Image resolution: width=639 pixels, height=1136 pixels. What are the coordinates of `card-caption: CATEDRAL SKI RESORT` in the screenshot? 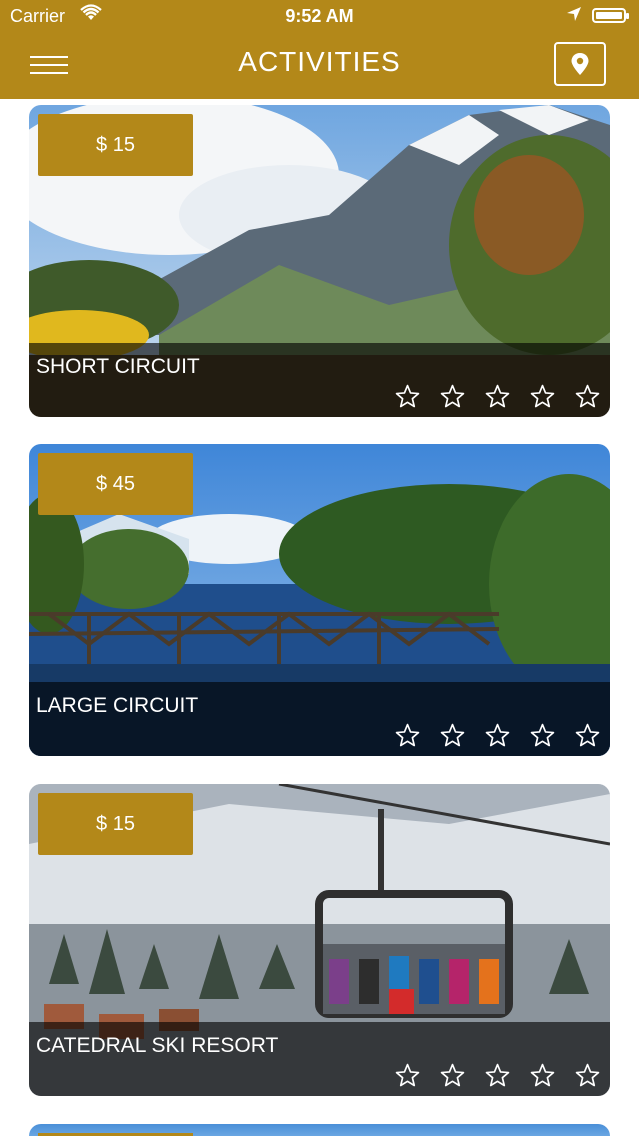 It's located at (319, 1059).